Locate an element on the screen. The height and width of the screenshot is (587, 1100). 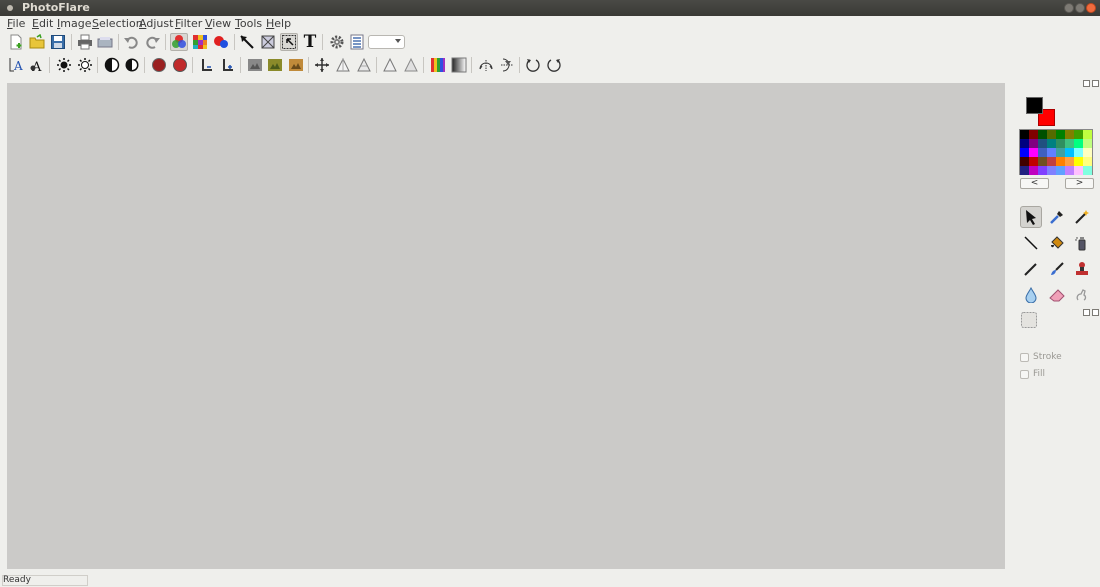
text-tool-icon: T is located at coordinates (310, 42).